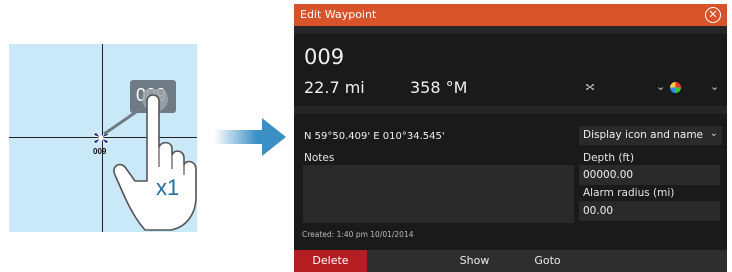 The height and width of the screenshot is (272, 732). What do you see at coordinates (438, 194) in the screenshot?
I see `notes-textarea` at bounding box center [438, 194].